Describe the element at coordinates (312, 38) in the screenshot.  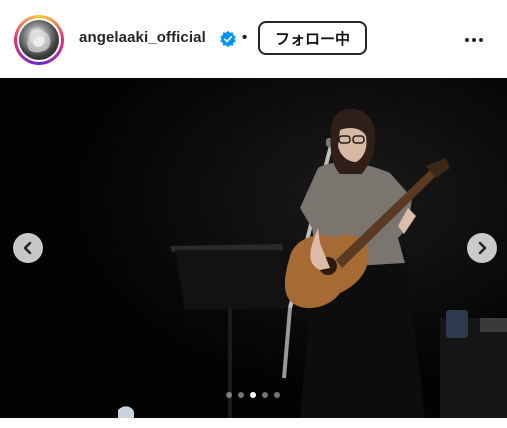
I see `following-button: フォロー中` at that location.